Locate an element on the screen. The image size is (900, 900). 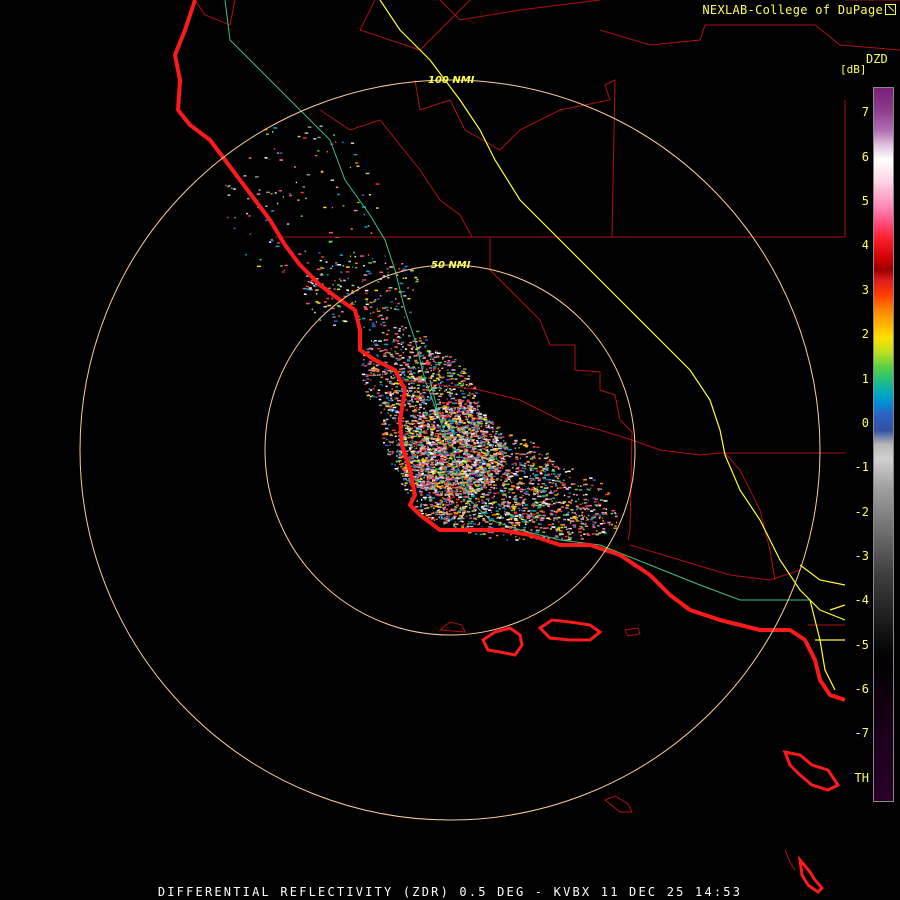
small-islands is located at coordinates (617, 746).